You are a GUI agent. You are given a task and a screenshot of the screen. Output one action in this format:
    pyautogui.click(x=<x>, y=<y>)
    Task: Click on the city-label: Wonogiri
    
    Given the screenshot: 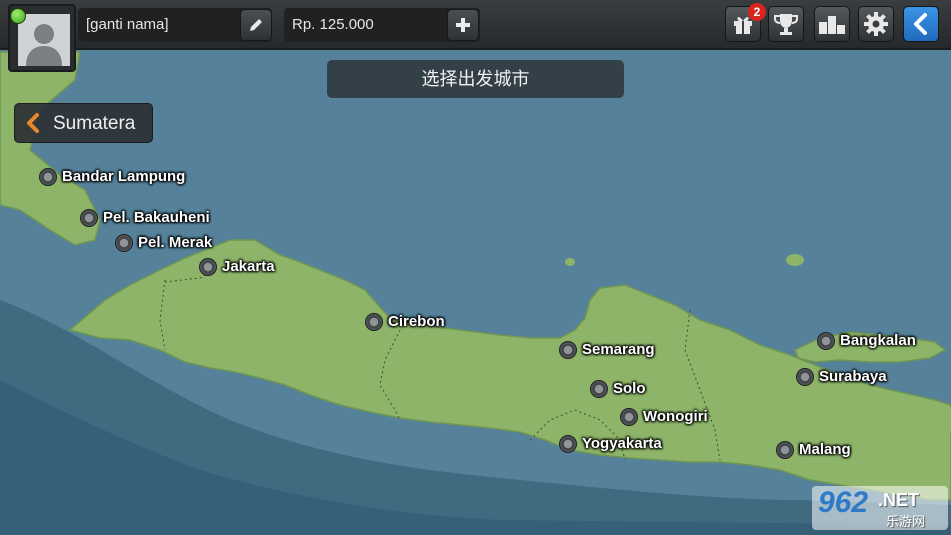 What is the action you would take?
    pyautogui.click(x=675, y=416)
    